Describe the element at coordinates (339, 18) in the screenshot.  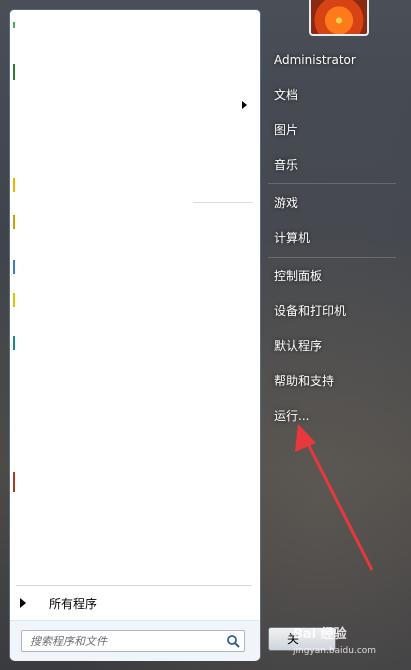
I see `user-picture-flower-icon` at that location.